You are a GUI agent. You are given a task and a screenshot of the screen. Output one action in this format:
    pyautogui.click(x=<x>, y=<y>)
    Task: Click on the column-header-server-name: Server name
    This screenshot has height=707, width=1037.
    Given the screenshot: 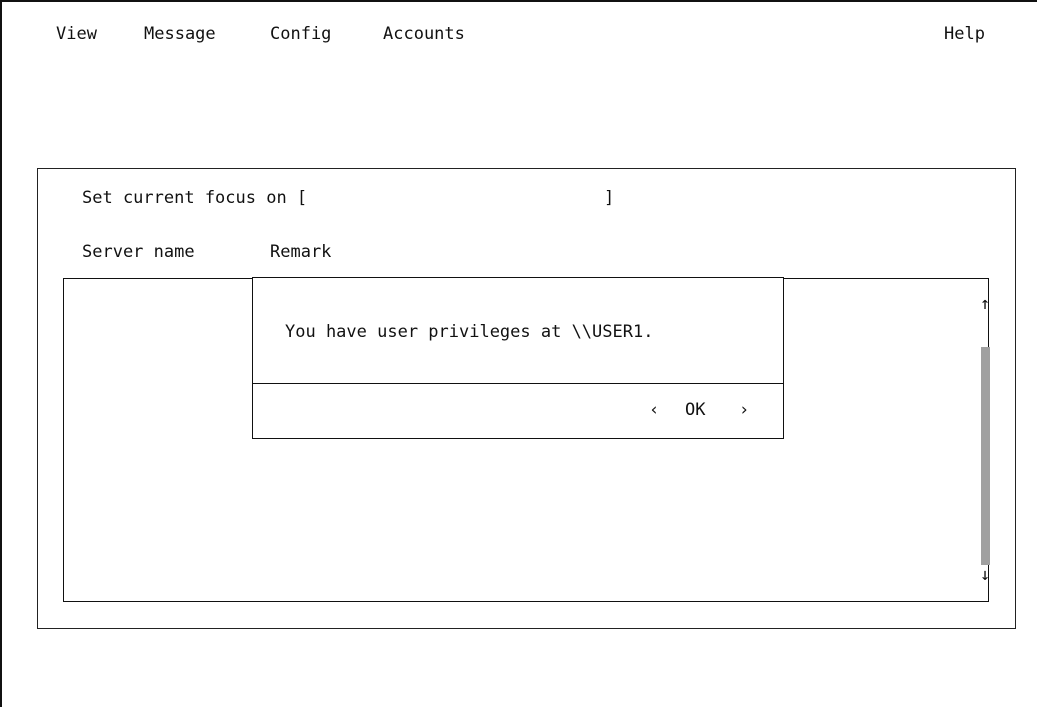 What is the action you would take?
    pyautogui.click(x=138, y=252)
    